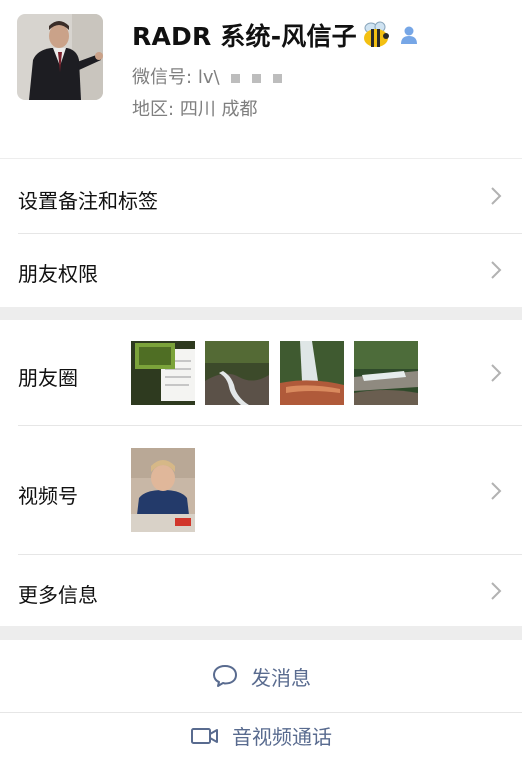 The height and width of the screenshot is (764, 522). I want to click on region-row: 地区: 四川 成都, so click(195, 108).